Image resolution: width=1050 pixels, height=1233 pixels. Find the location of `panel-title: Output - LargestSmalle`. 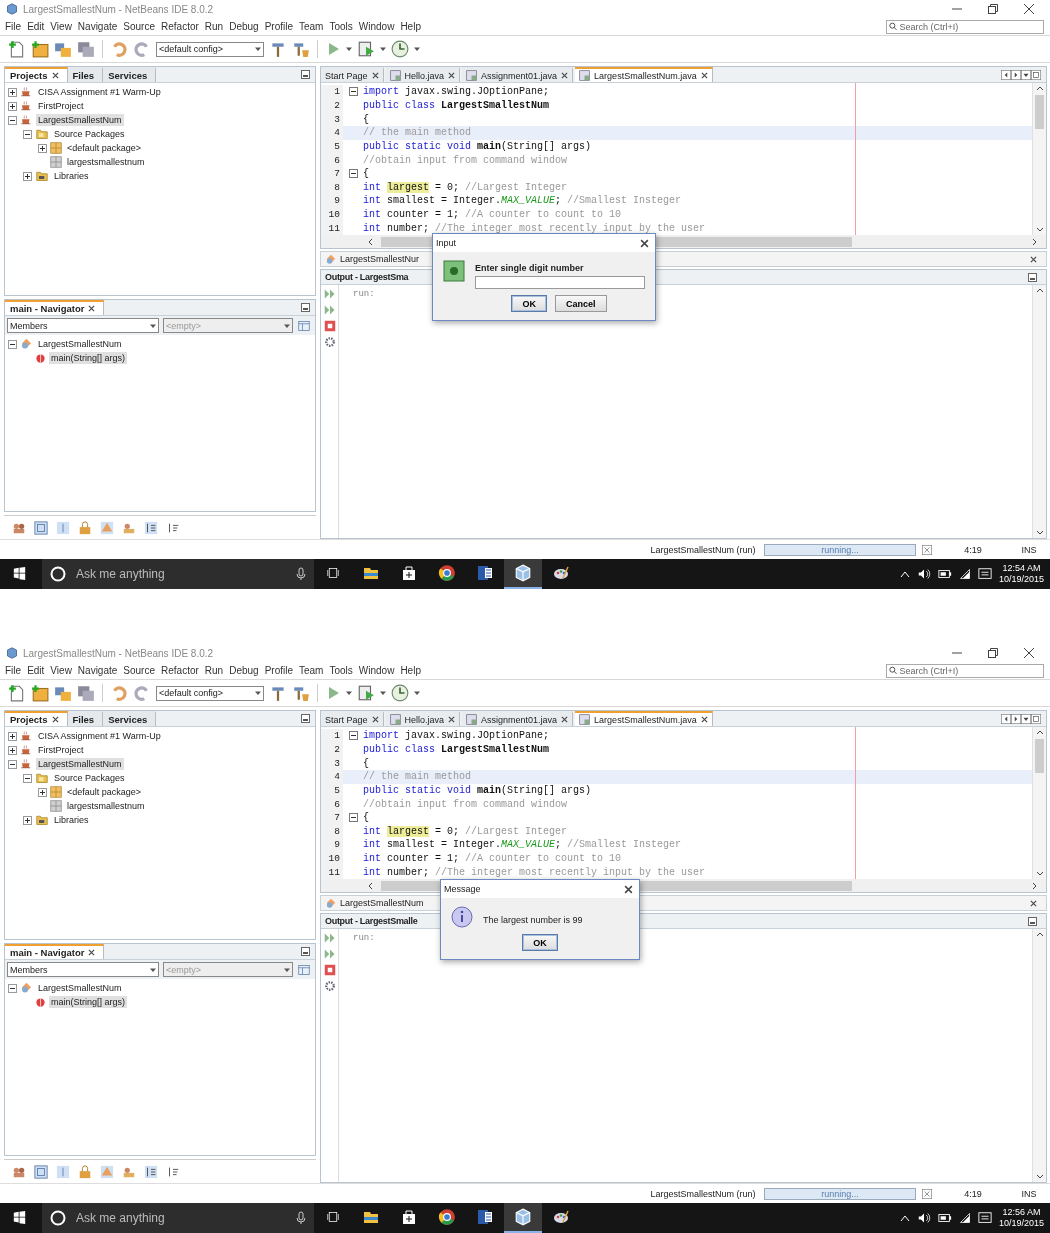

panel-title: Output - LargestSmalle is located at coordinates (371, 921).